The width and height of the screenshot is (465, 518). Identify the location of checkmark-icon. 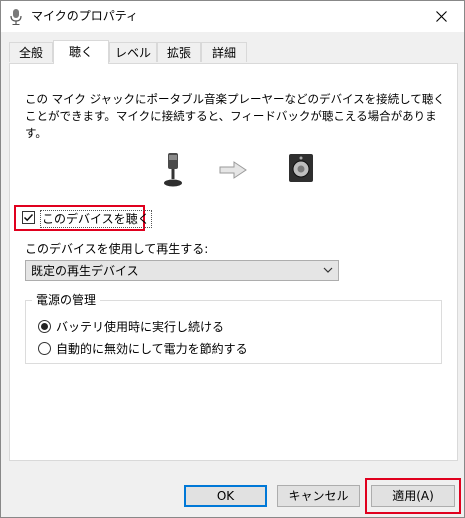
(28, 217).